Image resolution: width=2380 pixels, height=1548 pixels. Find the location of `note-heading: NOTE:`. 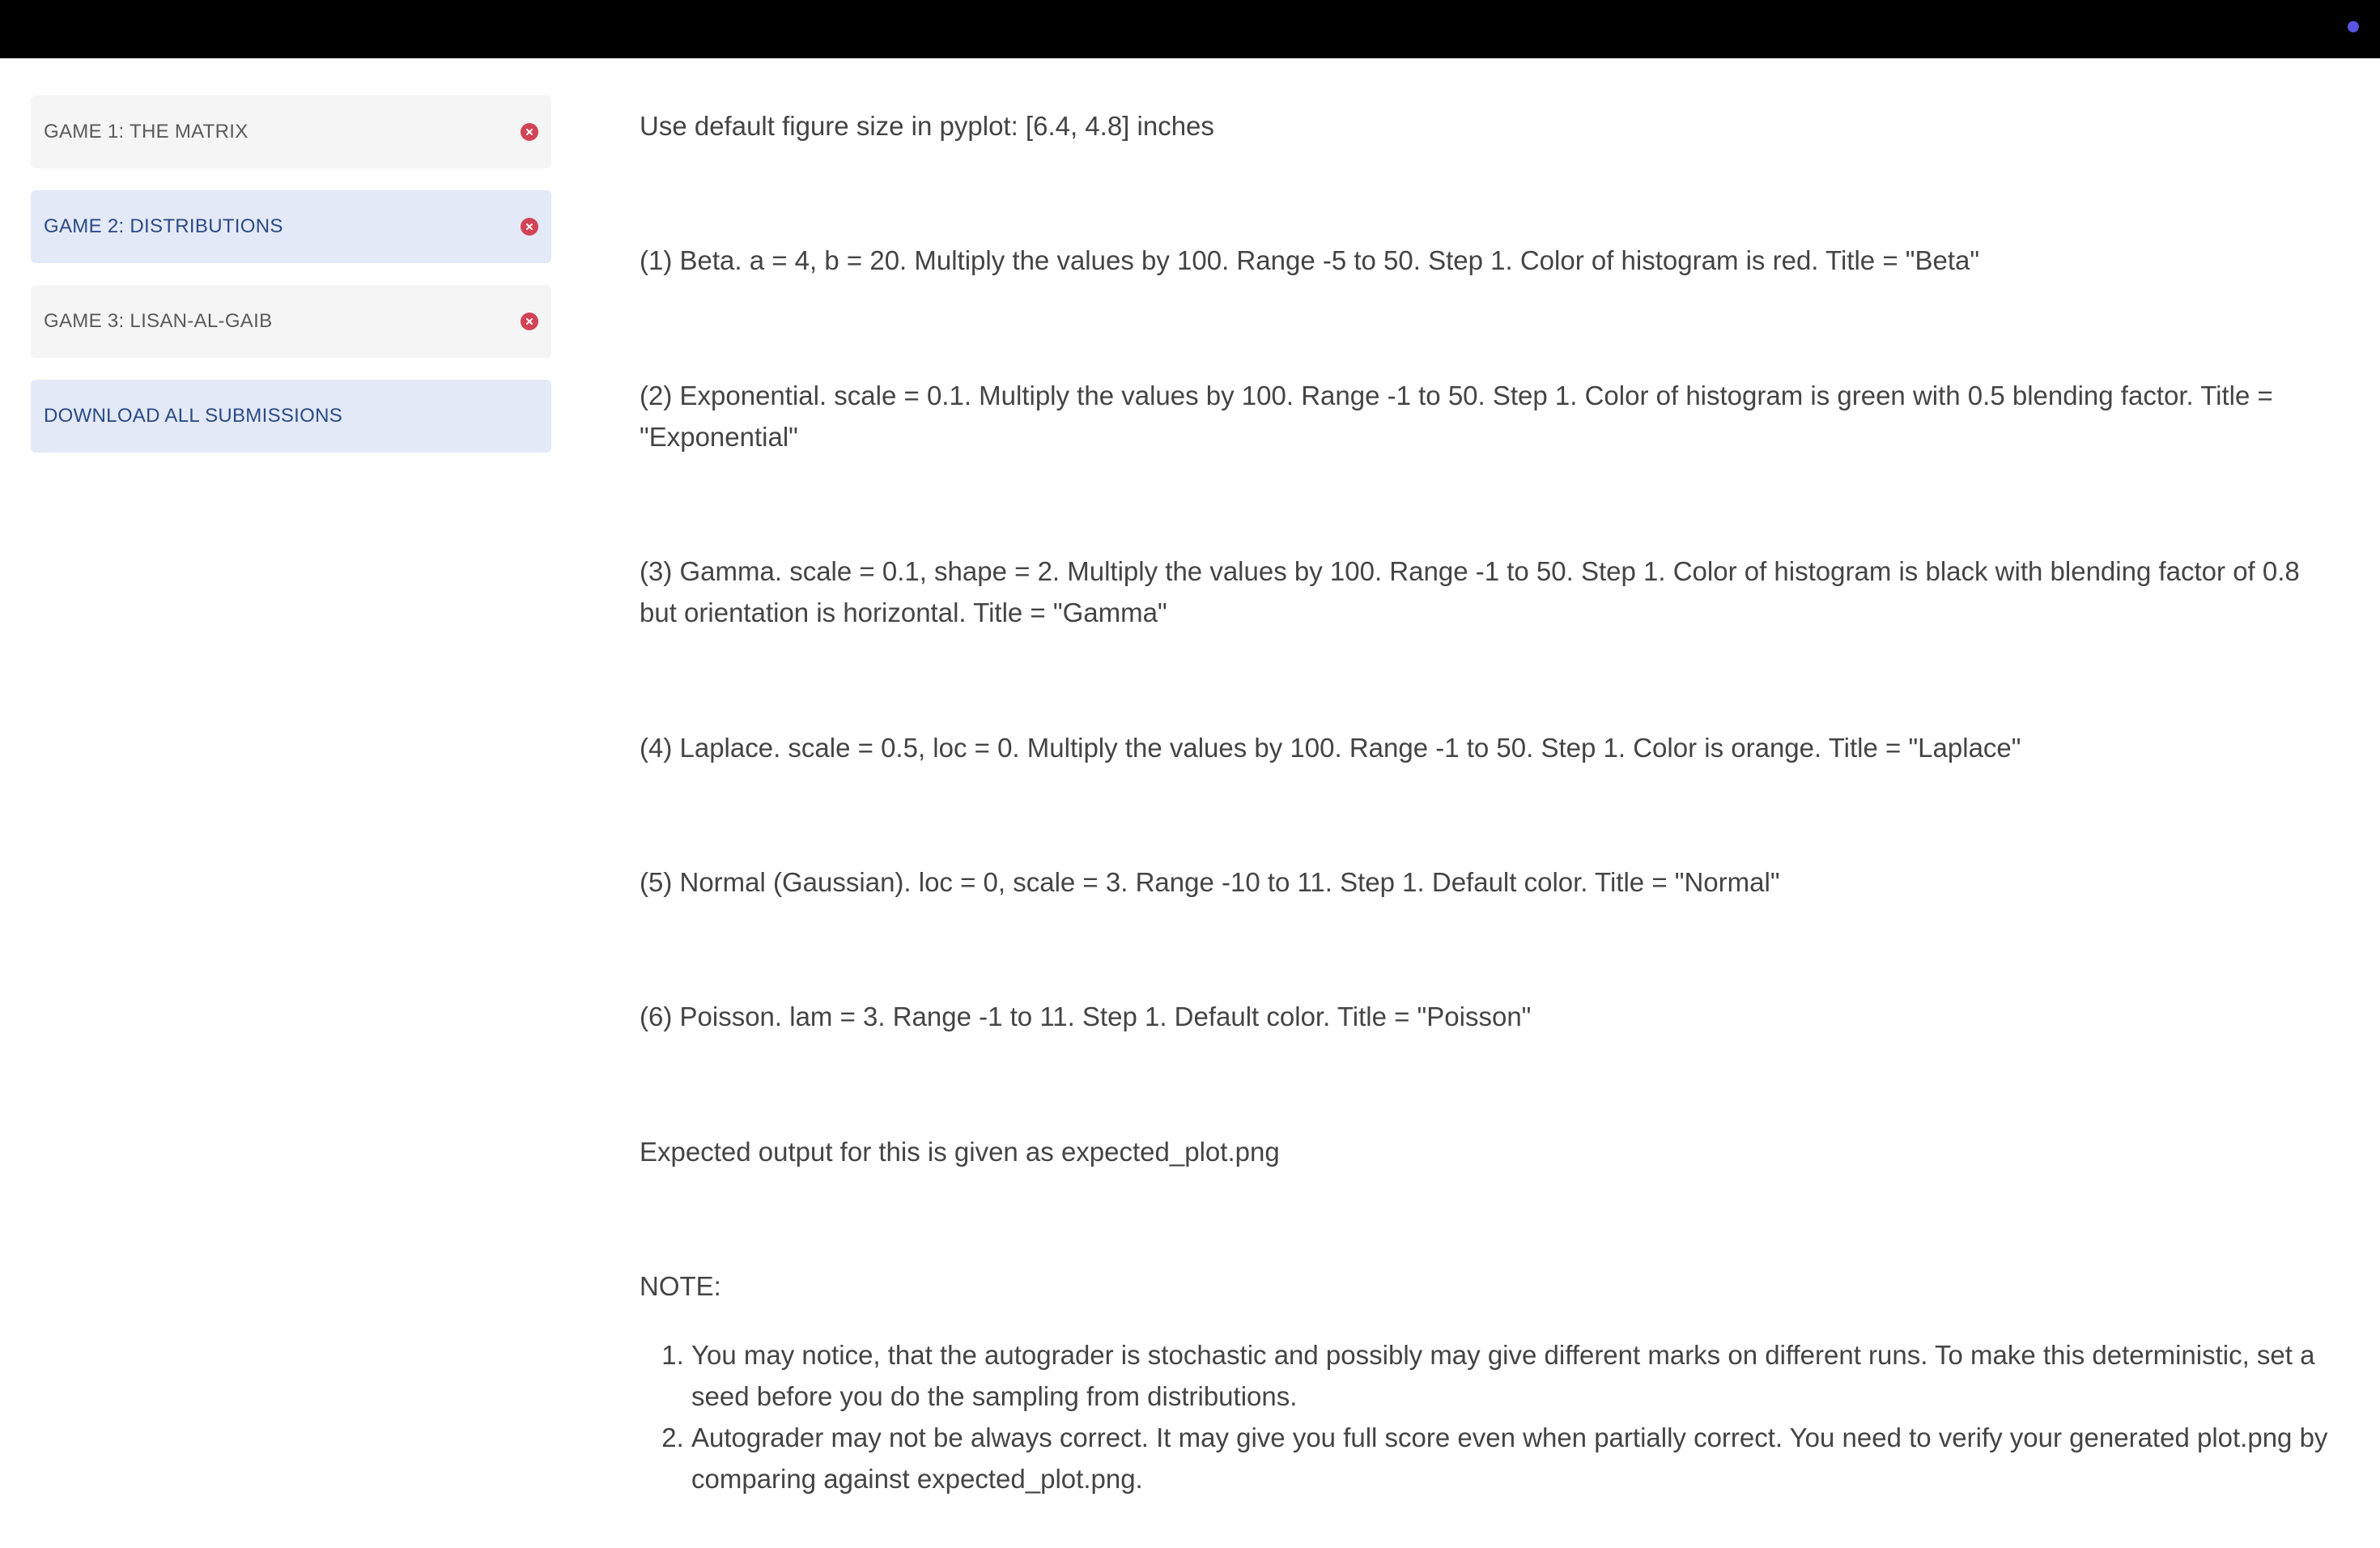

note-heading: NOTE: is located at coordinates (680, 1286).